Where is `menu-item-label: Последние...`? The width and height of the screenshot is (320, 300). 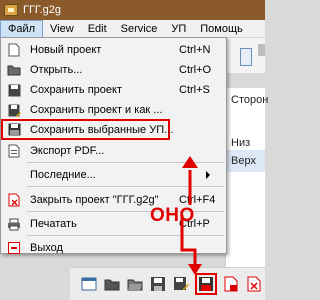 menu-item-label: Последние... is located at coordinates (63, 175).